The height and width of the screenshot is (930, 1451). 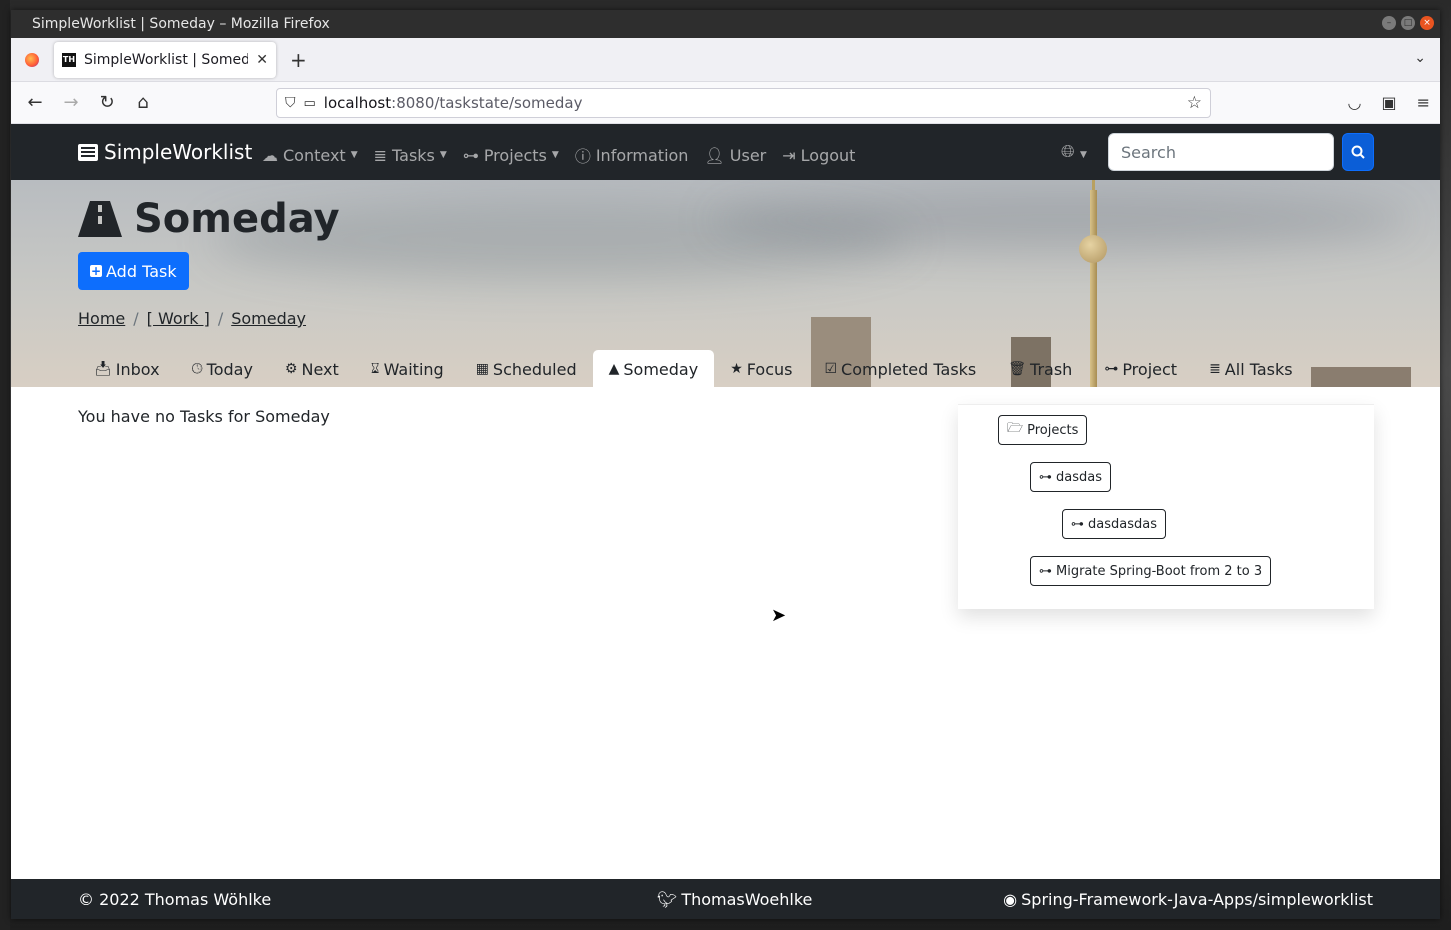 I want to click on search-input: Search, so click(x=1221, y=152).